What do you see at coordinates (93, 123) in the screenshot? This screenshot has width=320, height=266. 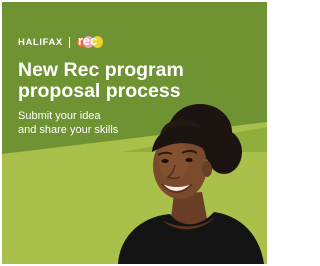 I see `subheadline: Submit your idea and share your skills` at bounding box center [93, 123].